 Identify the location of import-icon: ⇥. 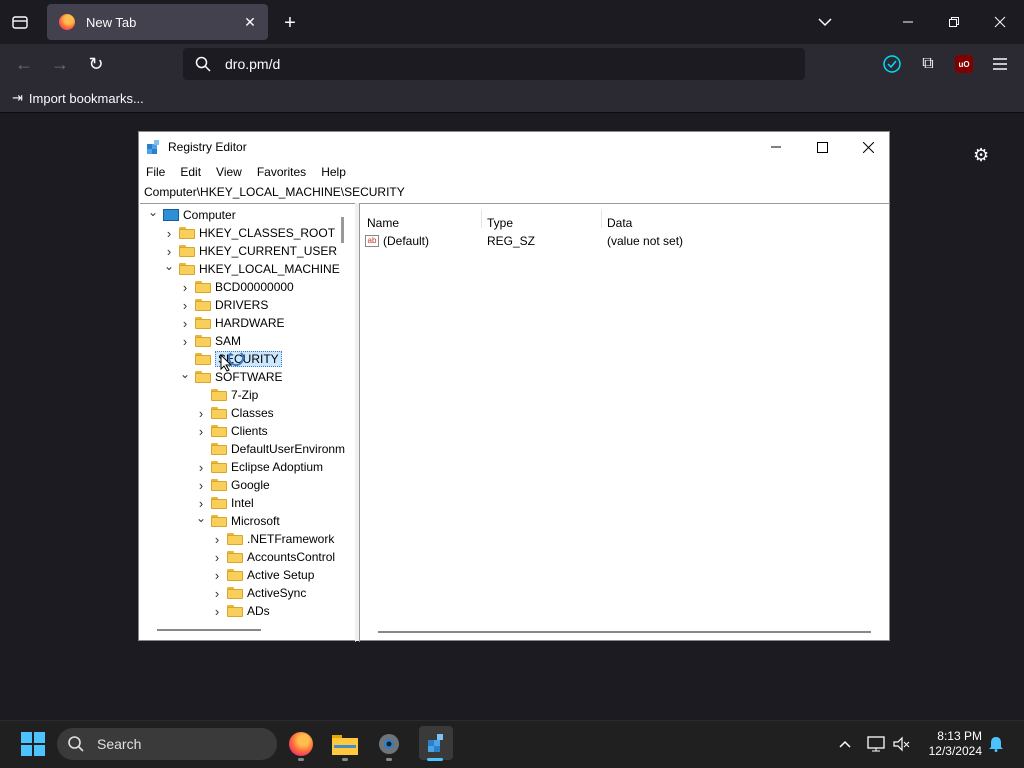
(17, 97).